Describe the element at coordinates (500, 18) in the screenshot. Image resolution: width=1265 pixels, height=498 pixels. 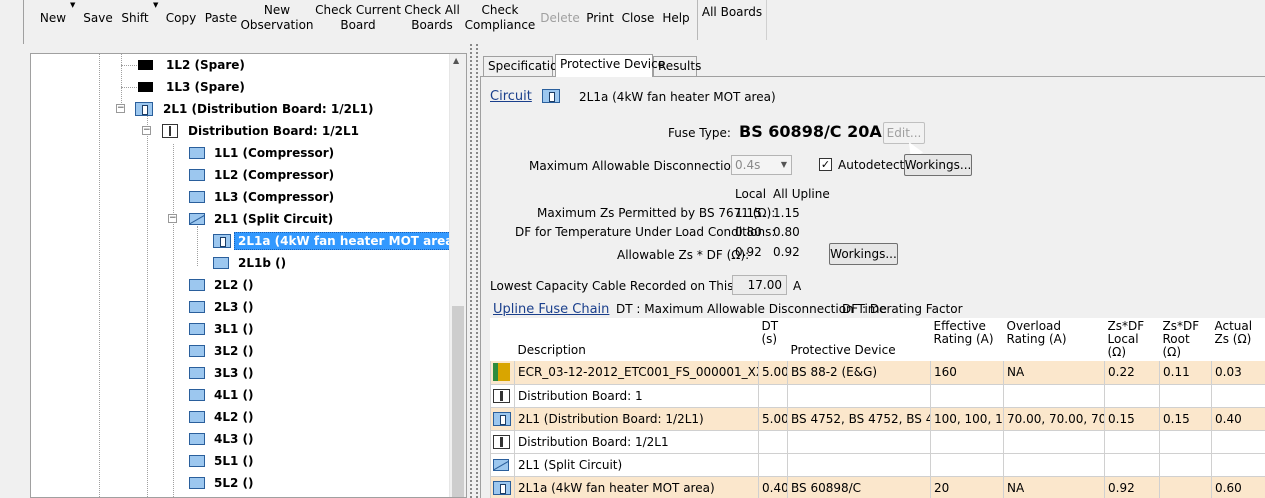
I see `check-compliance-button: Check Compliance` at that location.